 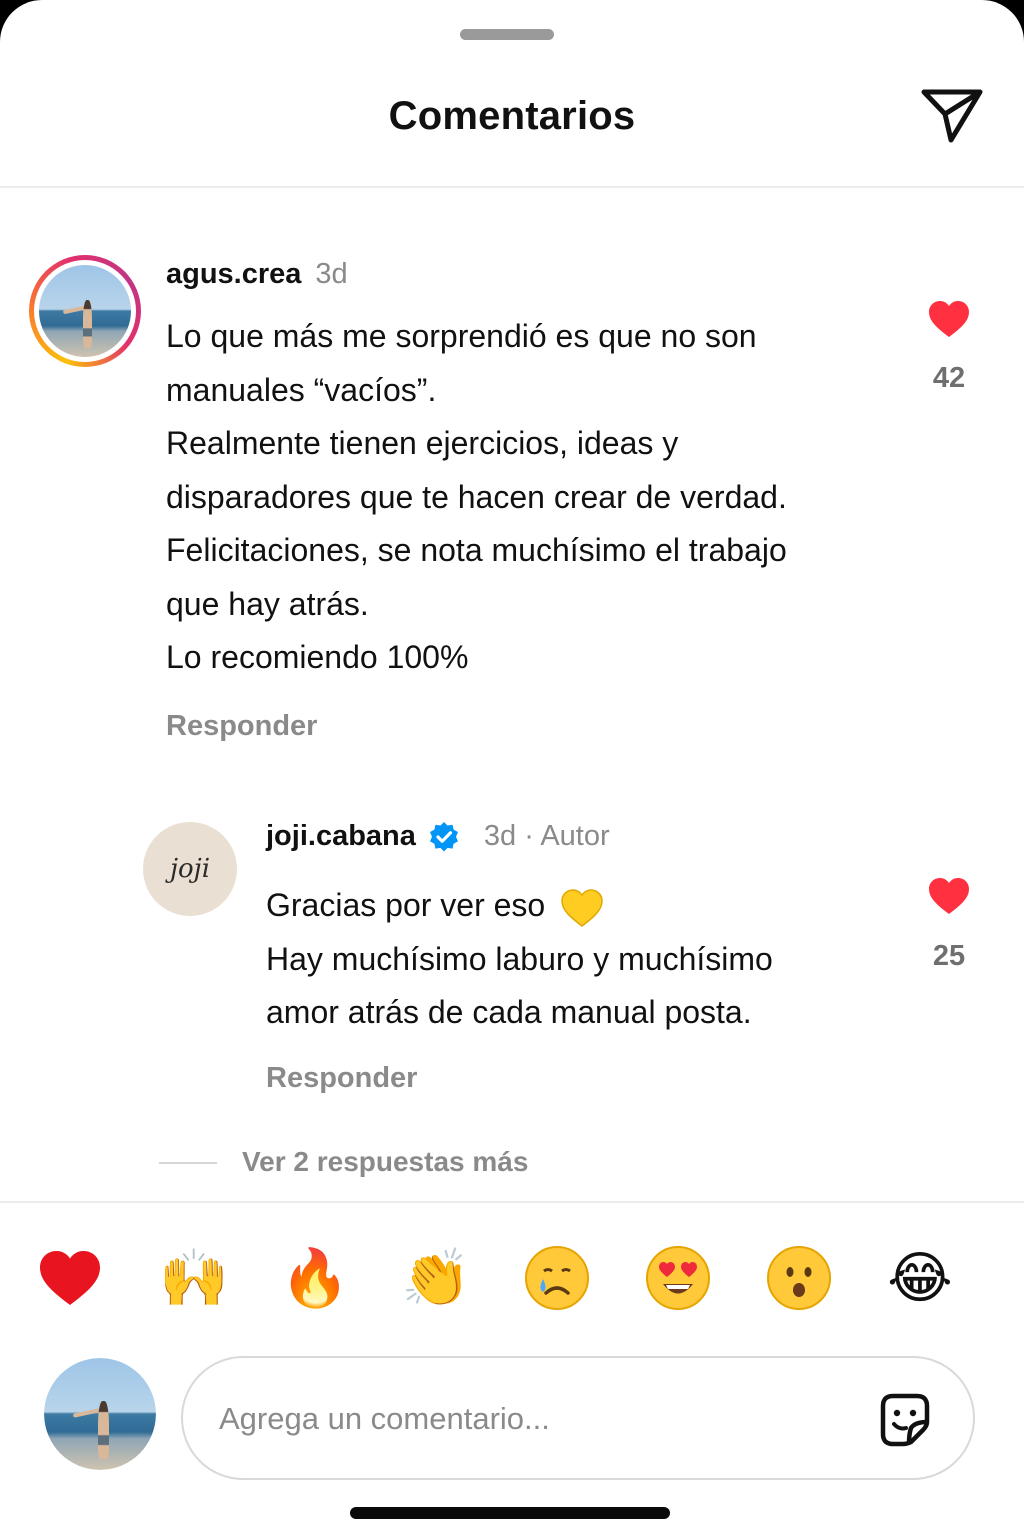 I want to click on home-indicator, so click(x=510, y=1513).